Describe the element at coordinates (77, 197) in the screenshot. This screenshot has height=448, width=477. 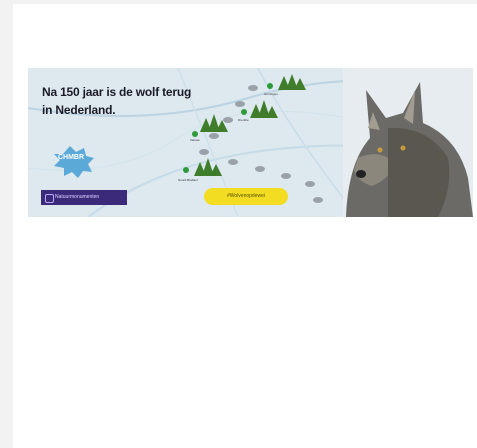
I see `logo-text: Natuurmonumenten` at that location.